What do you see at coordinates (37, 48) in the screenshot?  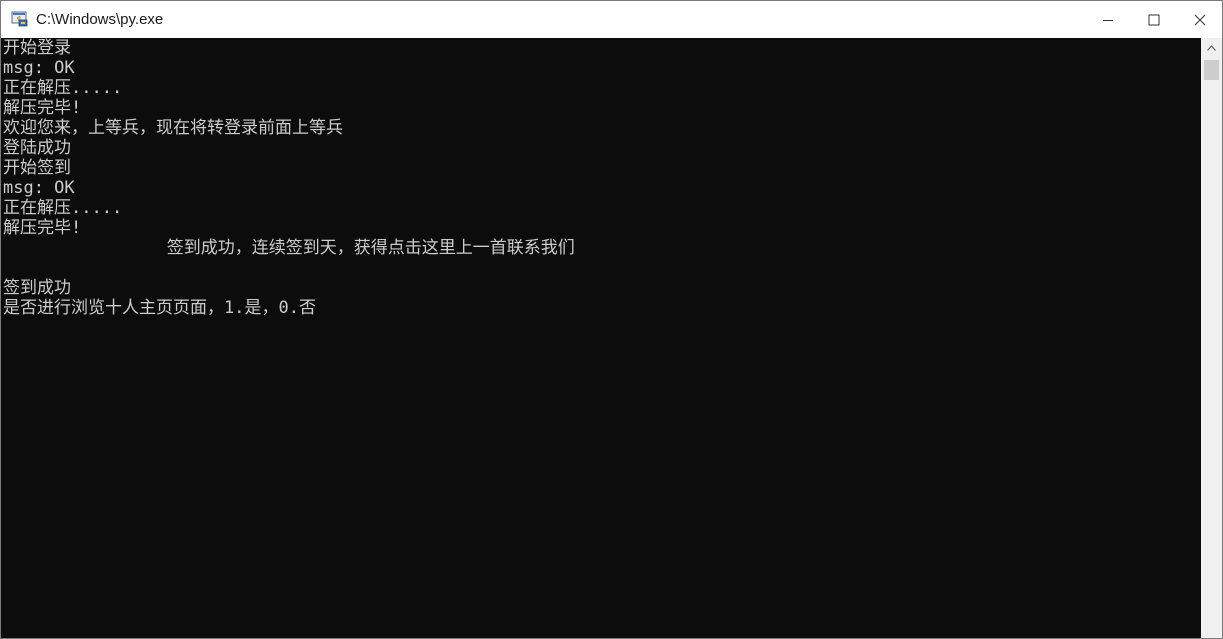 I see `console-line: 开始登录` at bounding box center [37, 48].